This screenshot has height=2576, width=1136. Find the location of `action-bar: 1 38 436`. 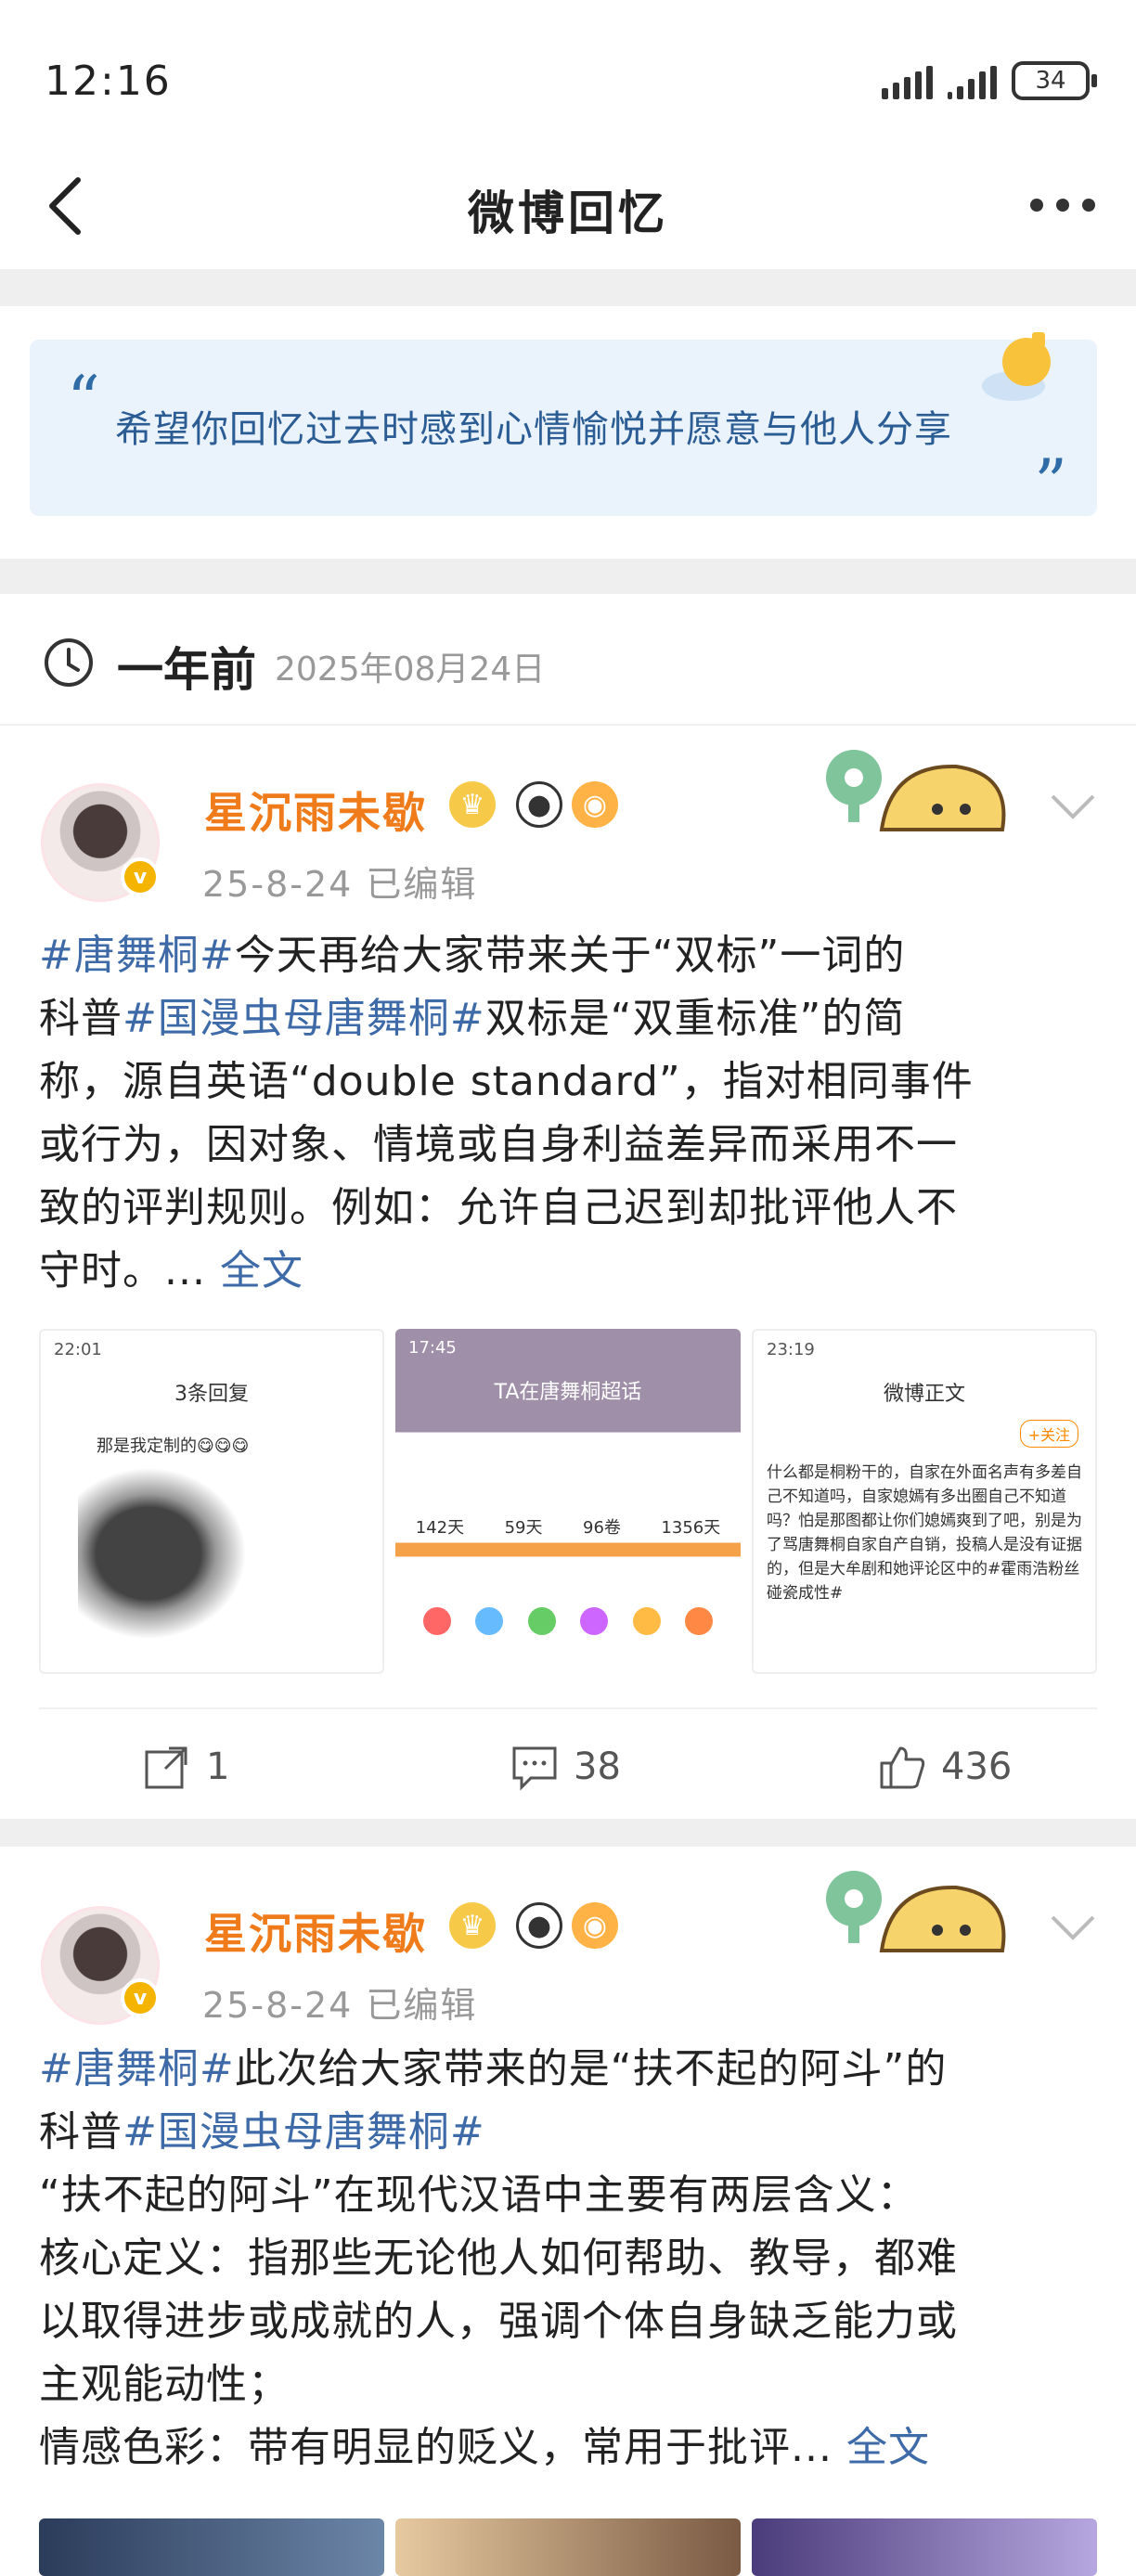

action-bar: 1 38 436 is located at coordinates (568, 1763).